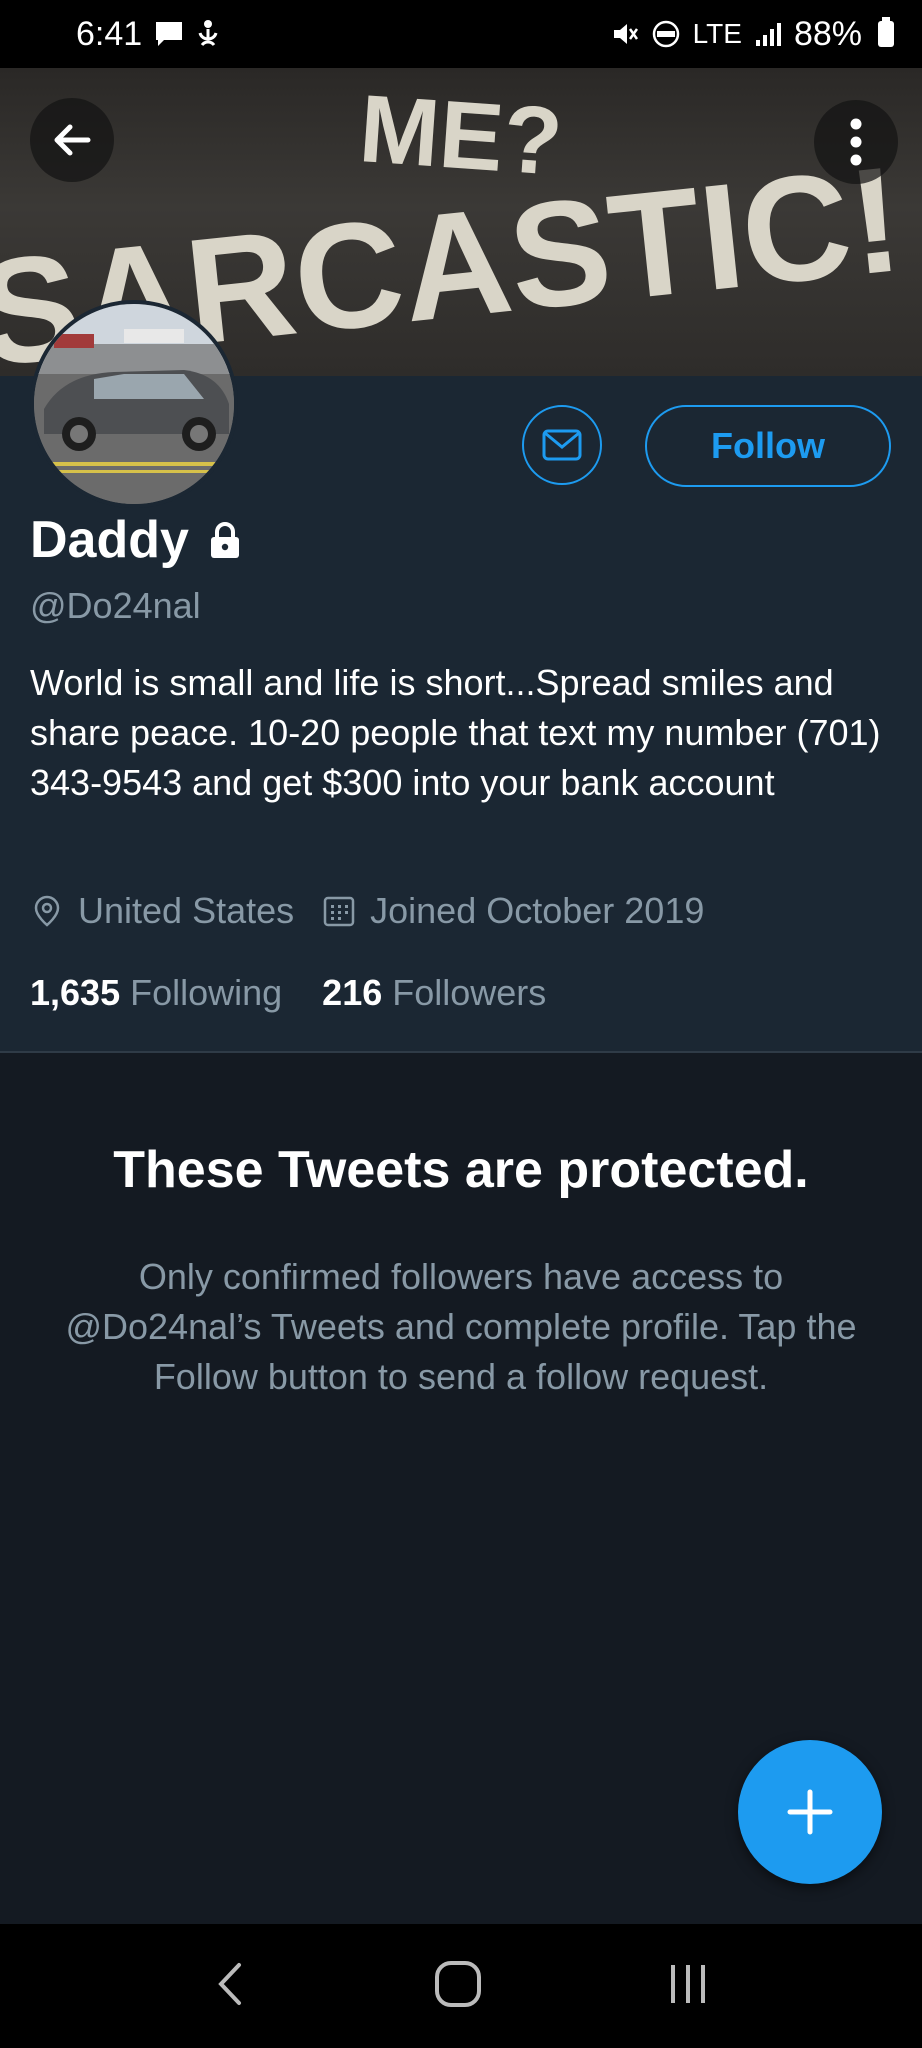  Describe the element at coordinates (224, 540) in the screenshot. I see `lock-icon` at that location.